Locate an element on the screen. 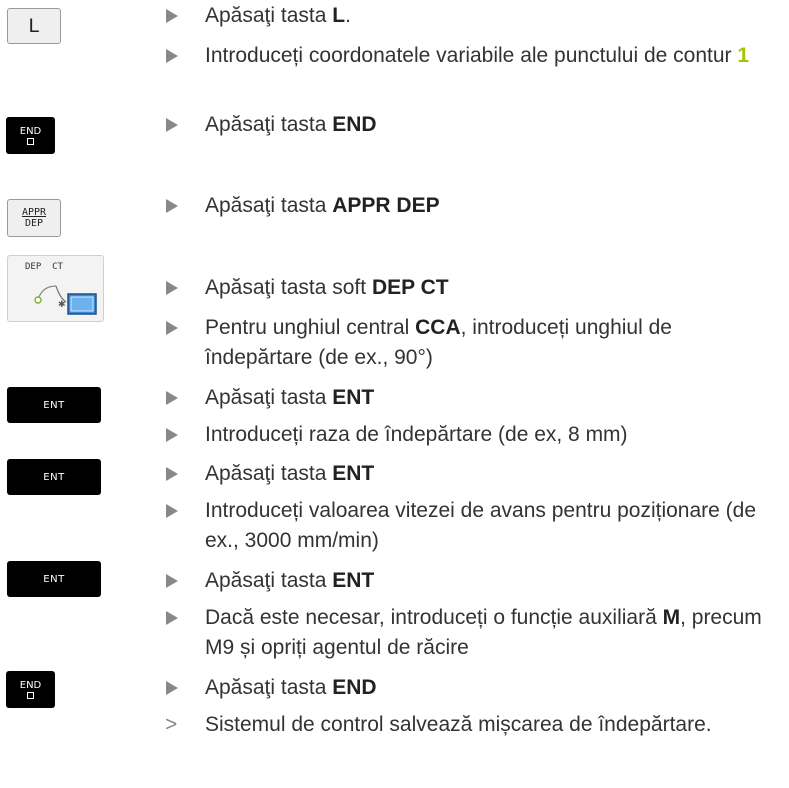  step-text: . is located at coordinates (348, 15).